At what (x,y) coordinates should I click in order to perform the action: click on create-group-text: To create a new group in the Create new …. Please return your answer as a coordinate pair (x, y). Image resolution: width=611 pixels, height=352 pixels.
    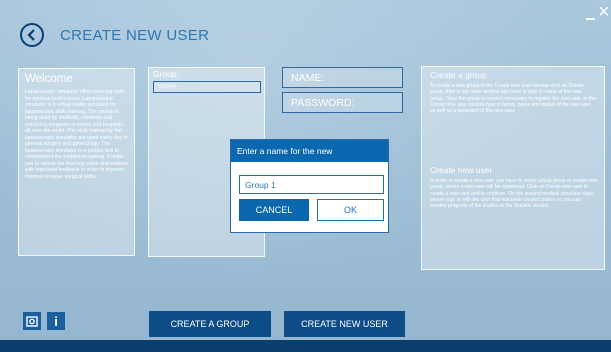
    Looking at the image, I should click on (513, 99).